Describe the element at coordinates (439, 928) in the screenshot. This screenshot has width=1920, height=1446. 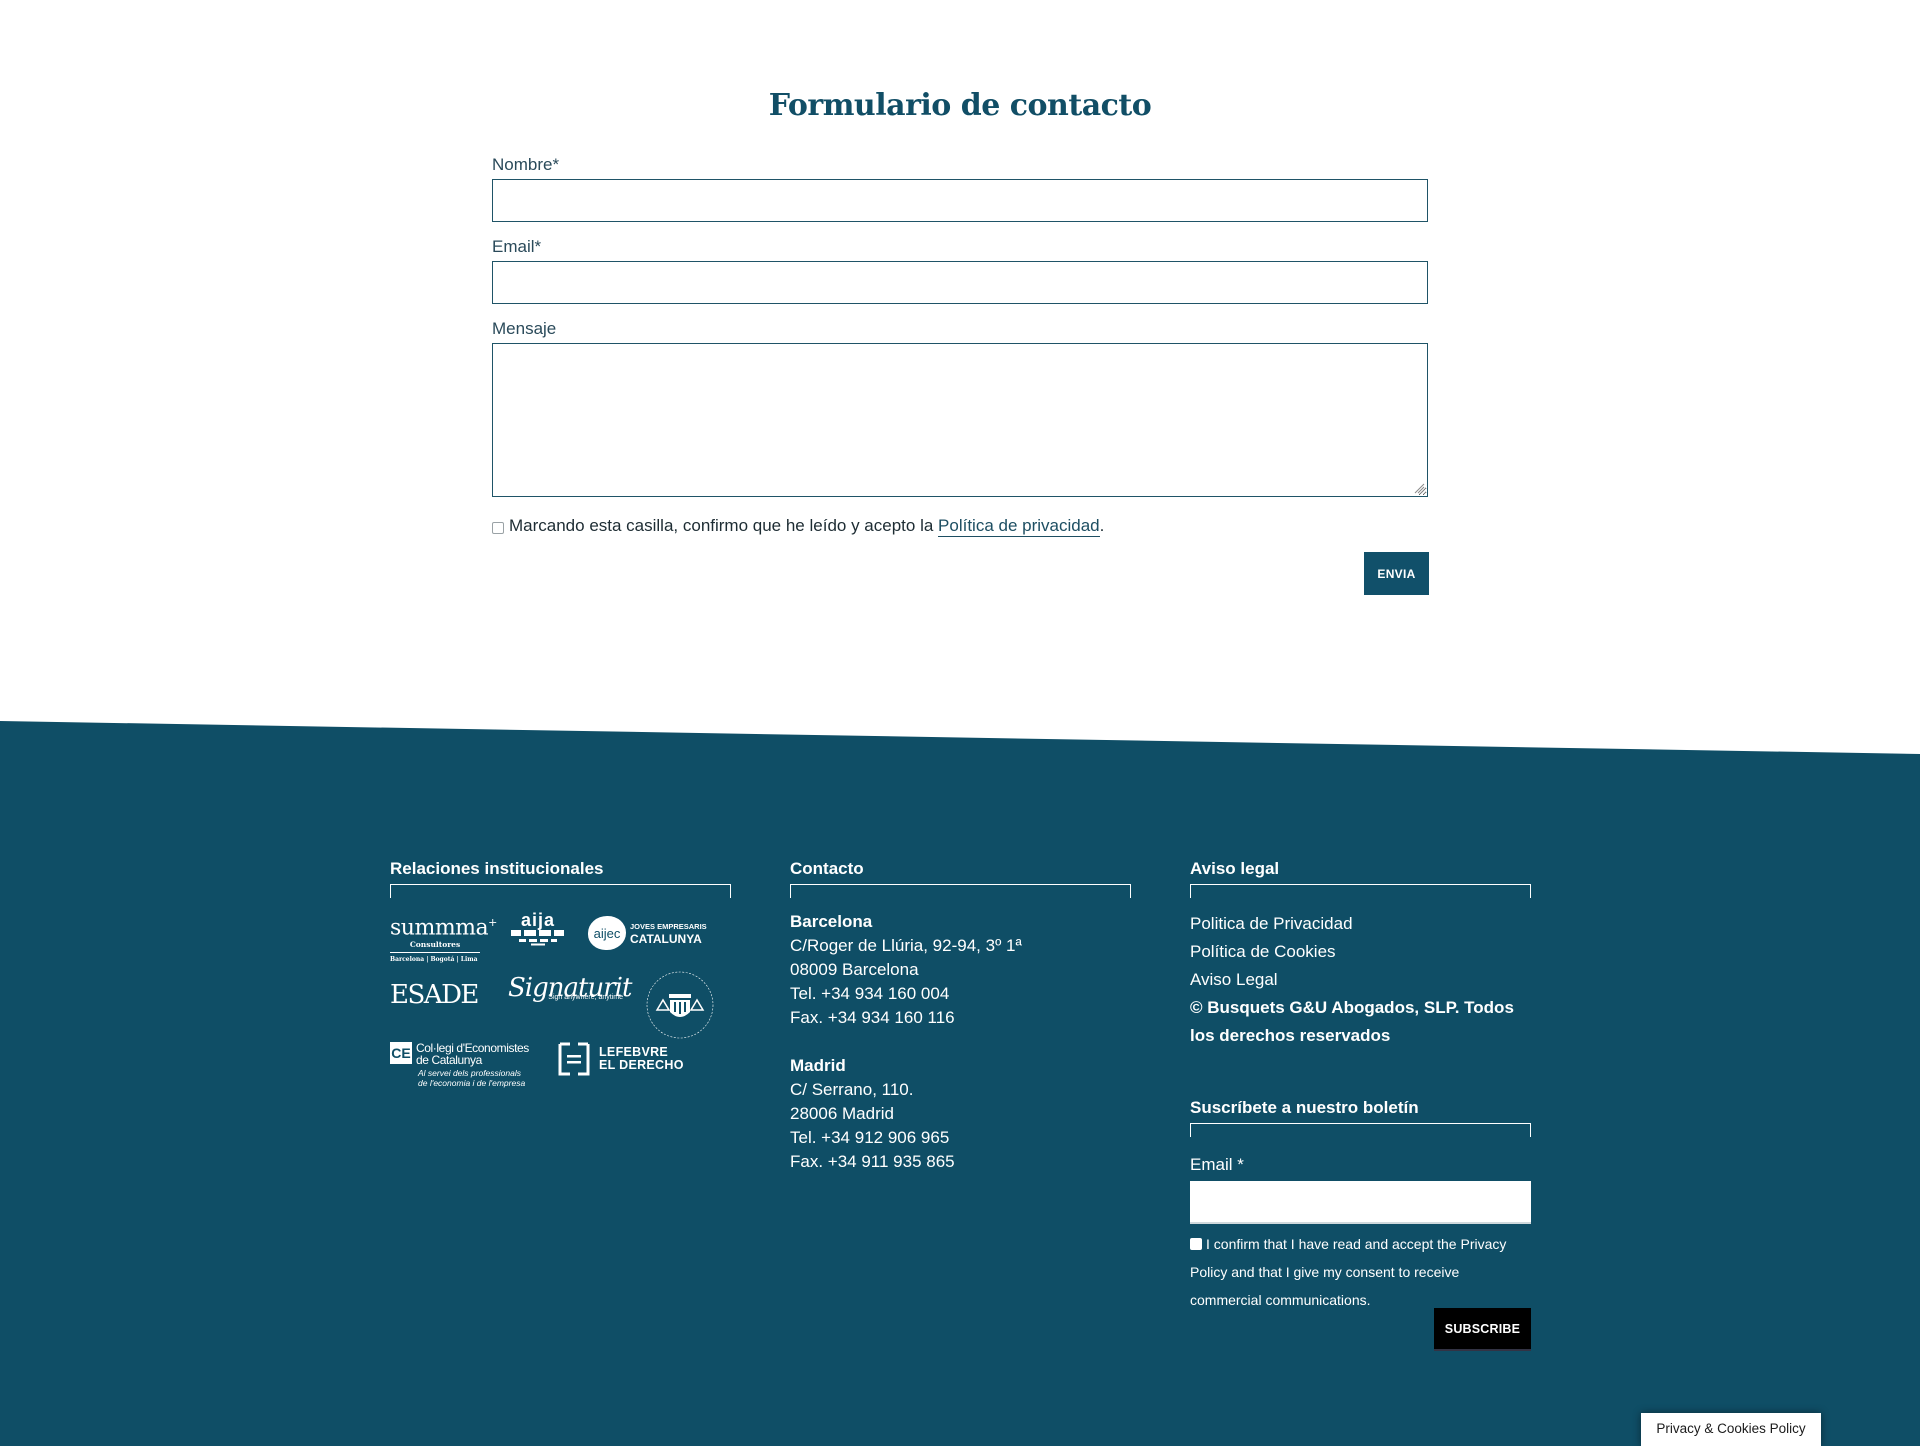
I see `summa-logo-text: summma` at that location.